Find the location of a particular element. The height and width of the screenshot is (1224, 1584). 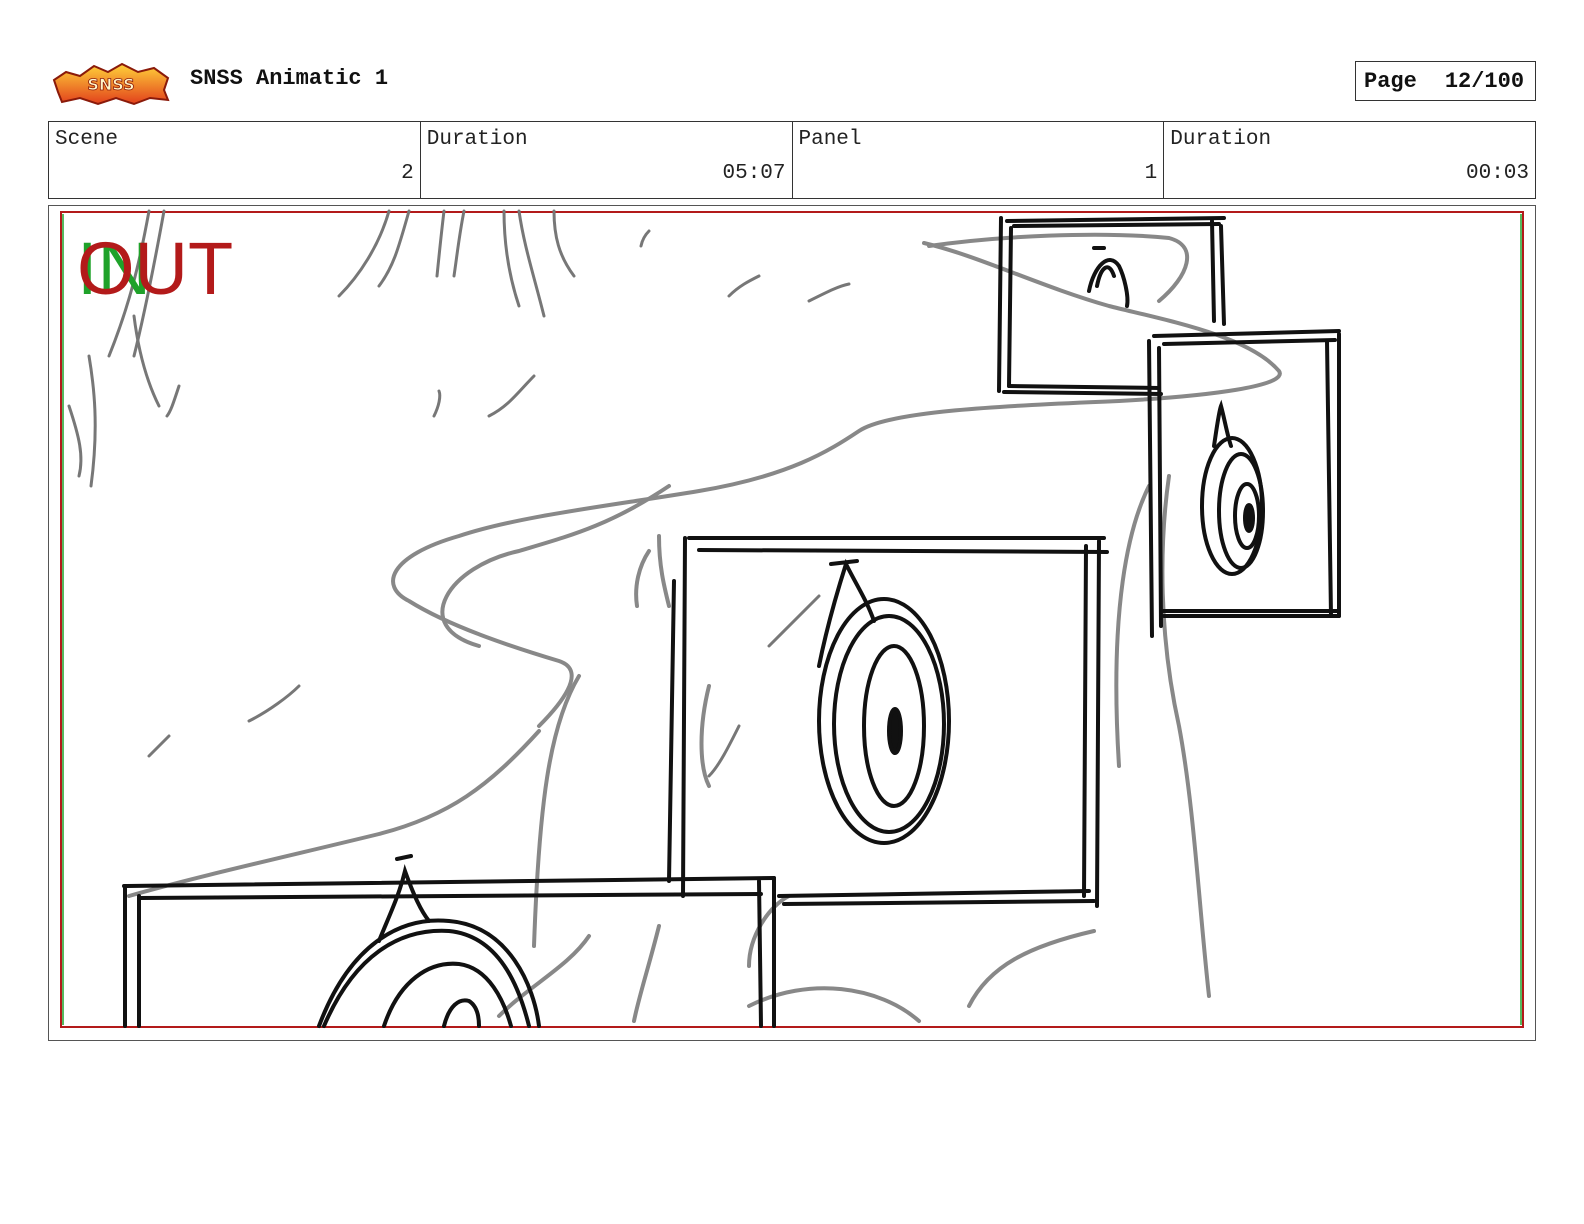

panel-duration-label: Duration is located at coordinates (1221, 139).